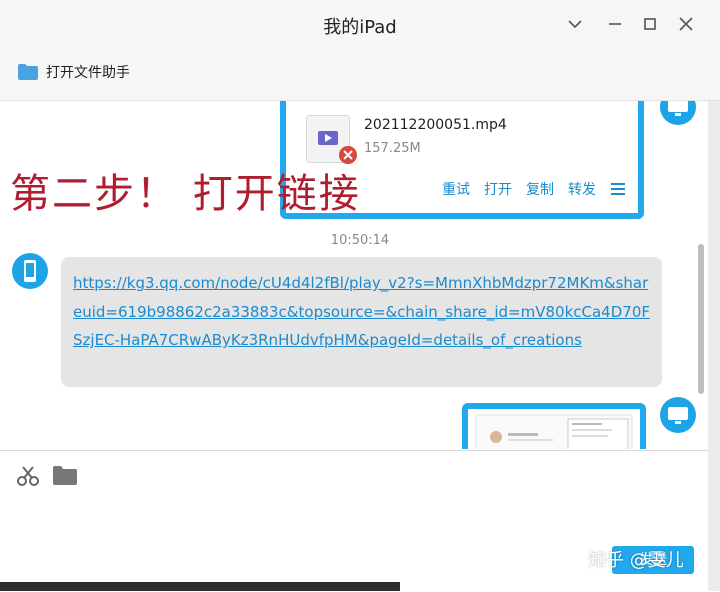  What do you see at coordinates (88, 73) in the screenshot?
I see `open-file-assistant-label: 打开文件助手` at bounding box center [88, 73].